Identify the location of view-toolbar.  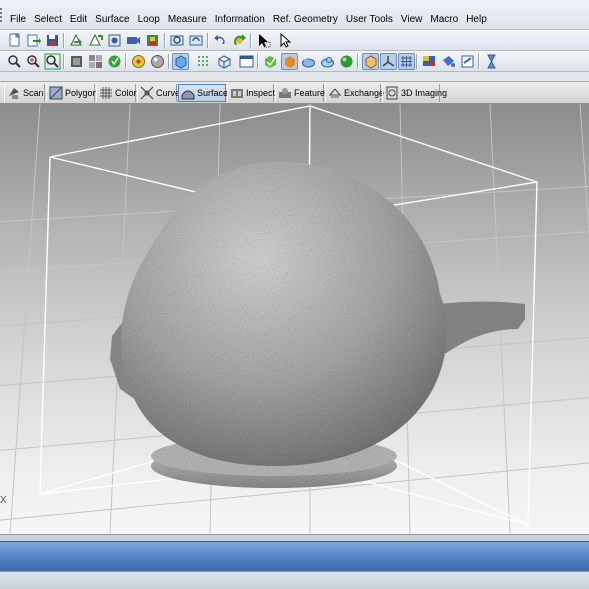
(294, 61).